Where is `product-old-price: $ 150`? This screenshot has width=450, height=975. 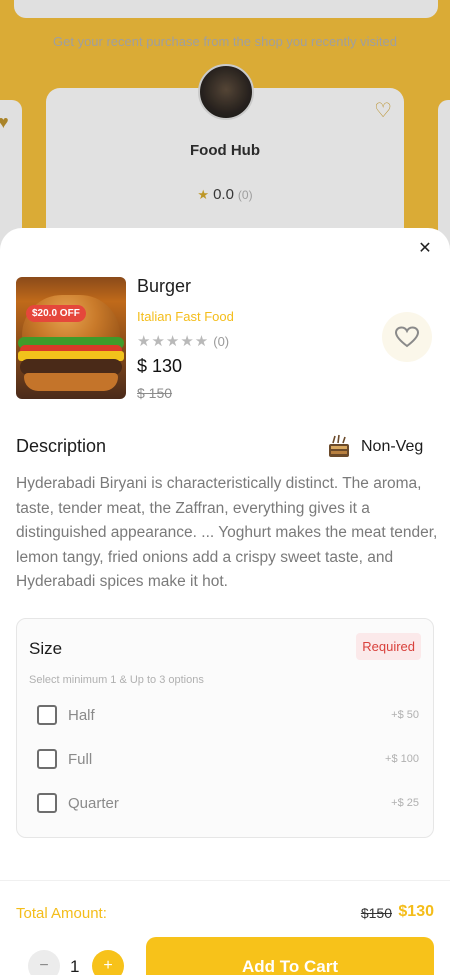 product-old-price: $ 150 is located at coordinates (155, 393).